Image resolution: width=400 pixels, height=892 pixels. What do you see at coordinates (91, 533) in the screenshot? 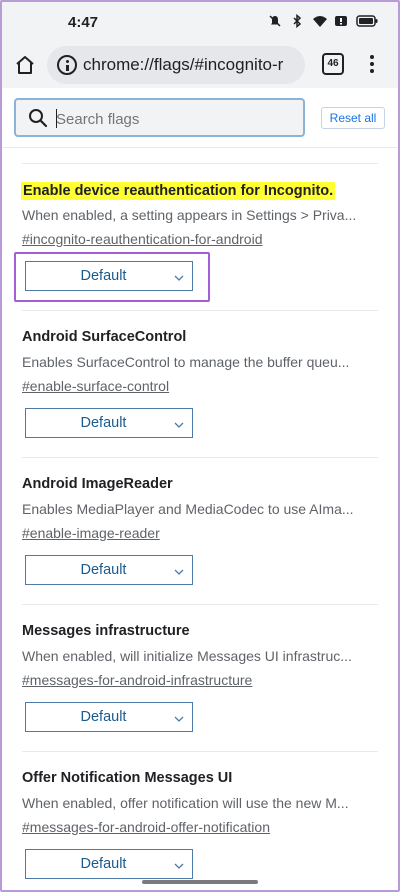
I see `flag-link: #enable-image-reader` at bounding box center [91, 533].